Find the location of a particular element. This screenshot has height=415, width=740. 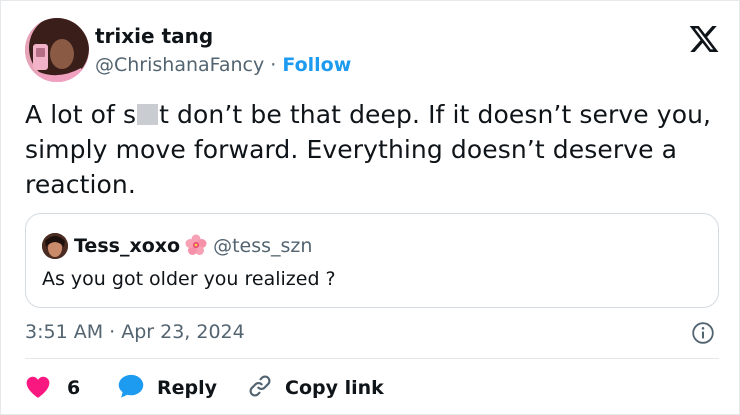

flower-emoji-icon is located at coordinates (196, 244).